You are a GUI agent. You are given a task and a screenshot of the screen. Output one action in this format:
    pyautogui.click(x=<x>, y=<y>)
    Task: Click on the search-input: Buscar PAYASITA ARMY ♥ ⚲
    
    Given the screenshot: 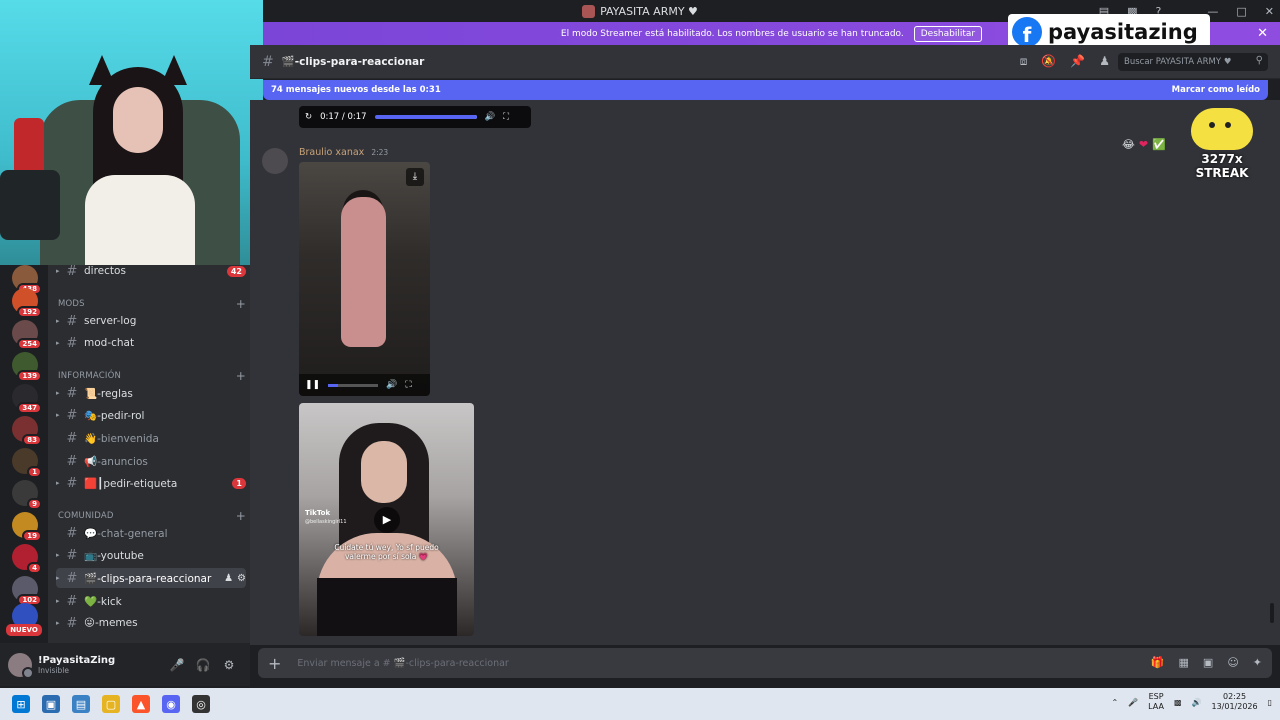 What is the action you would take?
    pyautogui.click(x=1193, y=62)
    